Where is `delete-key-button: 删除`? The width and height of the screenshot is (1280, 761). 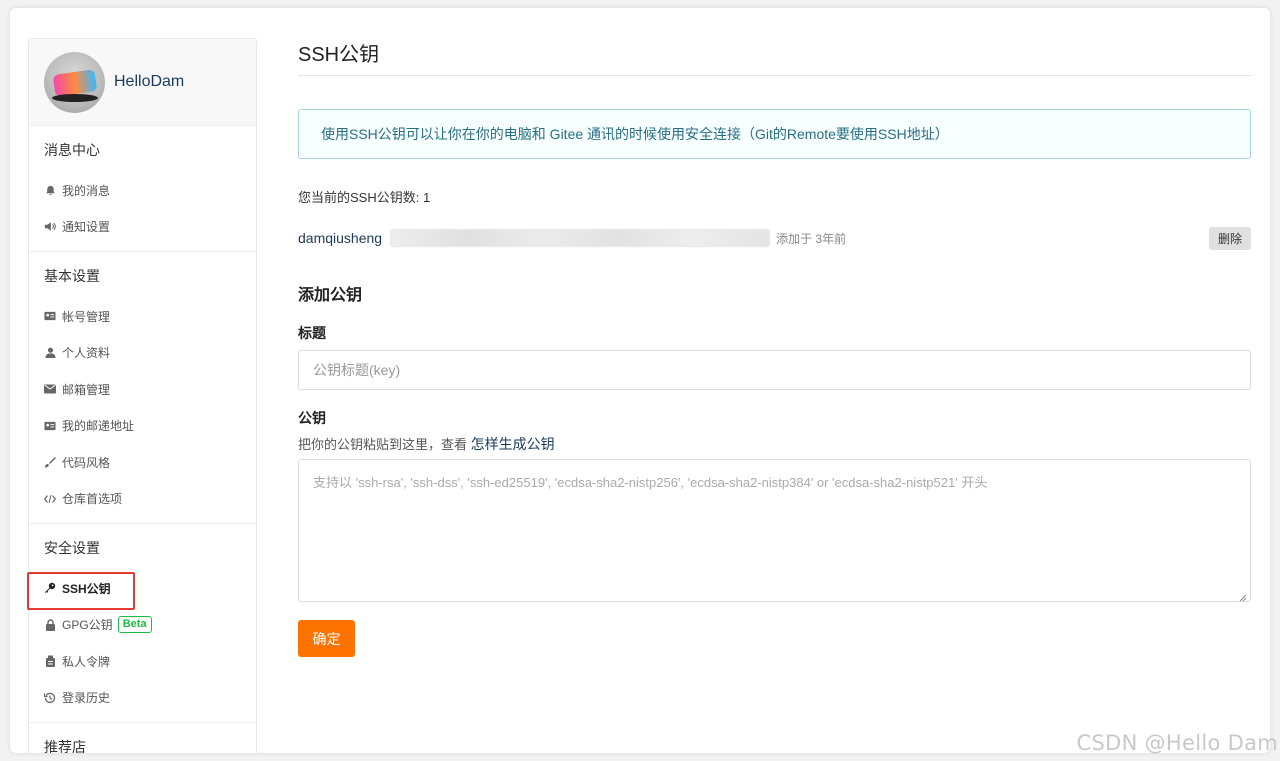
delete-key-button: 删除 is located at coordinates (1229, 238).